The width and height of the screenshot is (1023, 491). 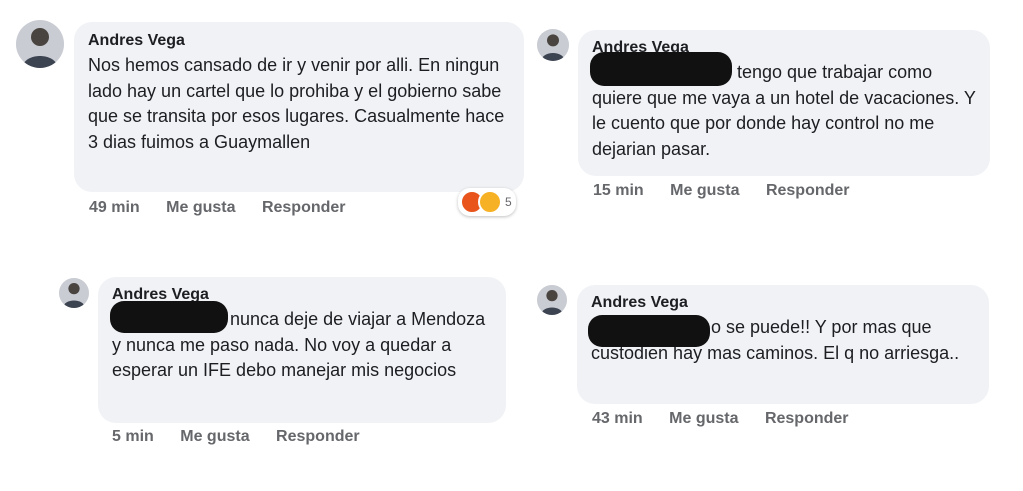 What do you see at coordinates (508, 202) in the screenshot?
I see `reaction-count: 5` at bounding box center [508, 202].